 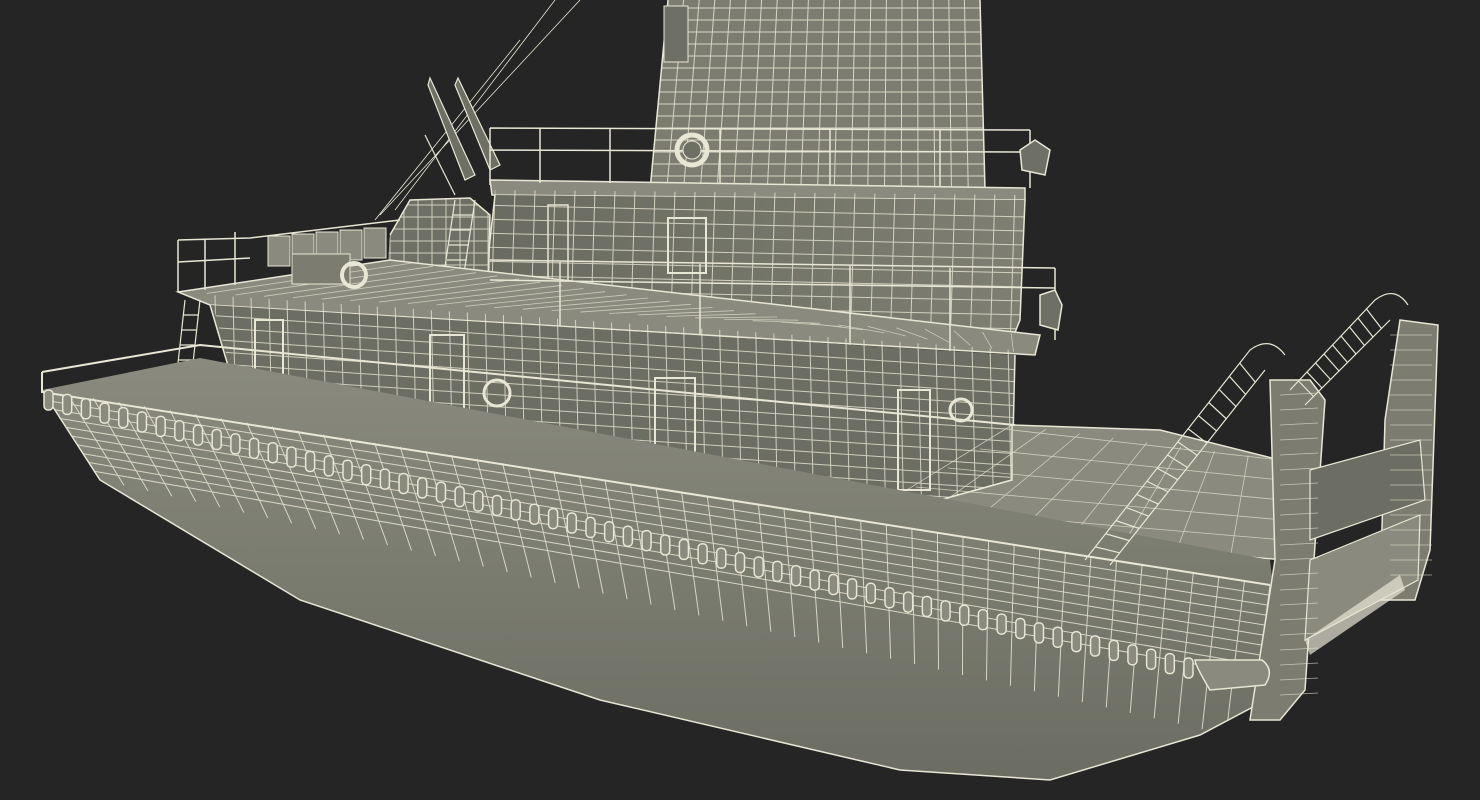 What do you see at coordinates (676, 34) in the screenshot?
I see `funnel-side-box` at bounding box center [676, 34].